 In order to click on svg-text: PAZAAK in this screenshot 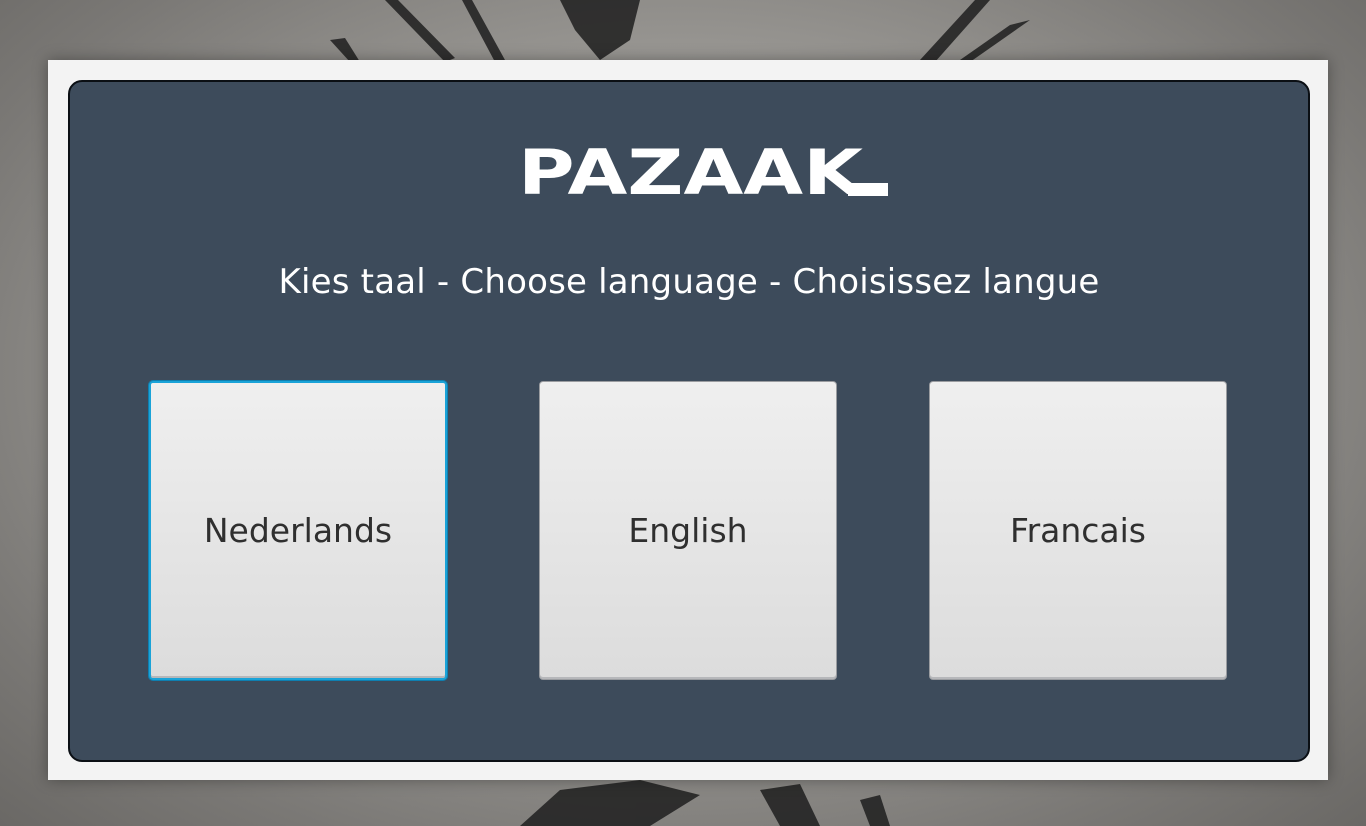, I will do `click(691, 167)`.